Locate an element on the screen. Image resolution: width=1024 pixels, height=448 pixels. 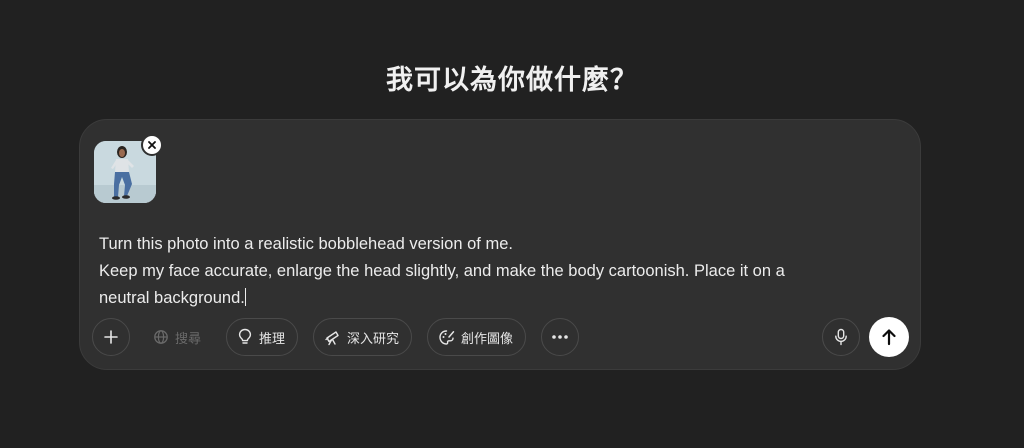
search-label: 搜尋 is located at coordinates (188, 339).